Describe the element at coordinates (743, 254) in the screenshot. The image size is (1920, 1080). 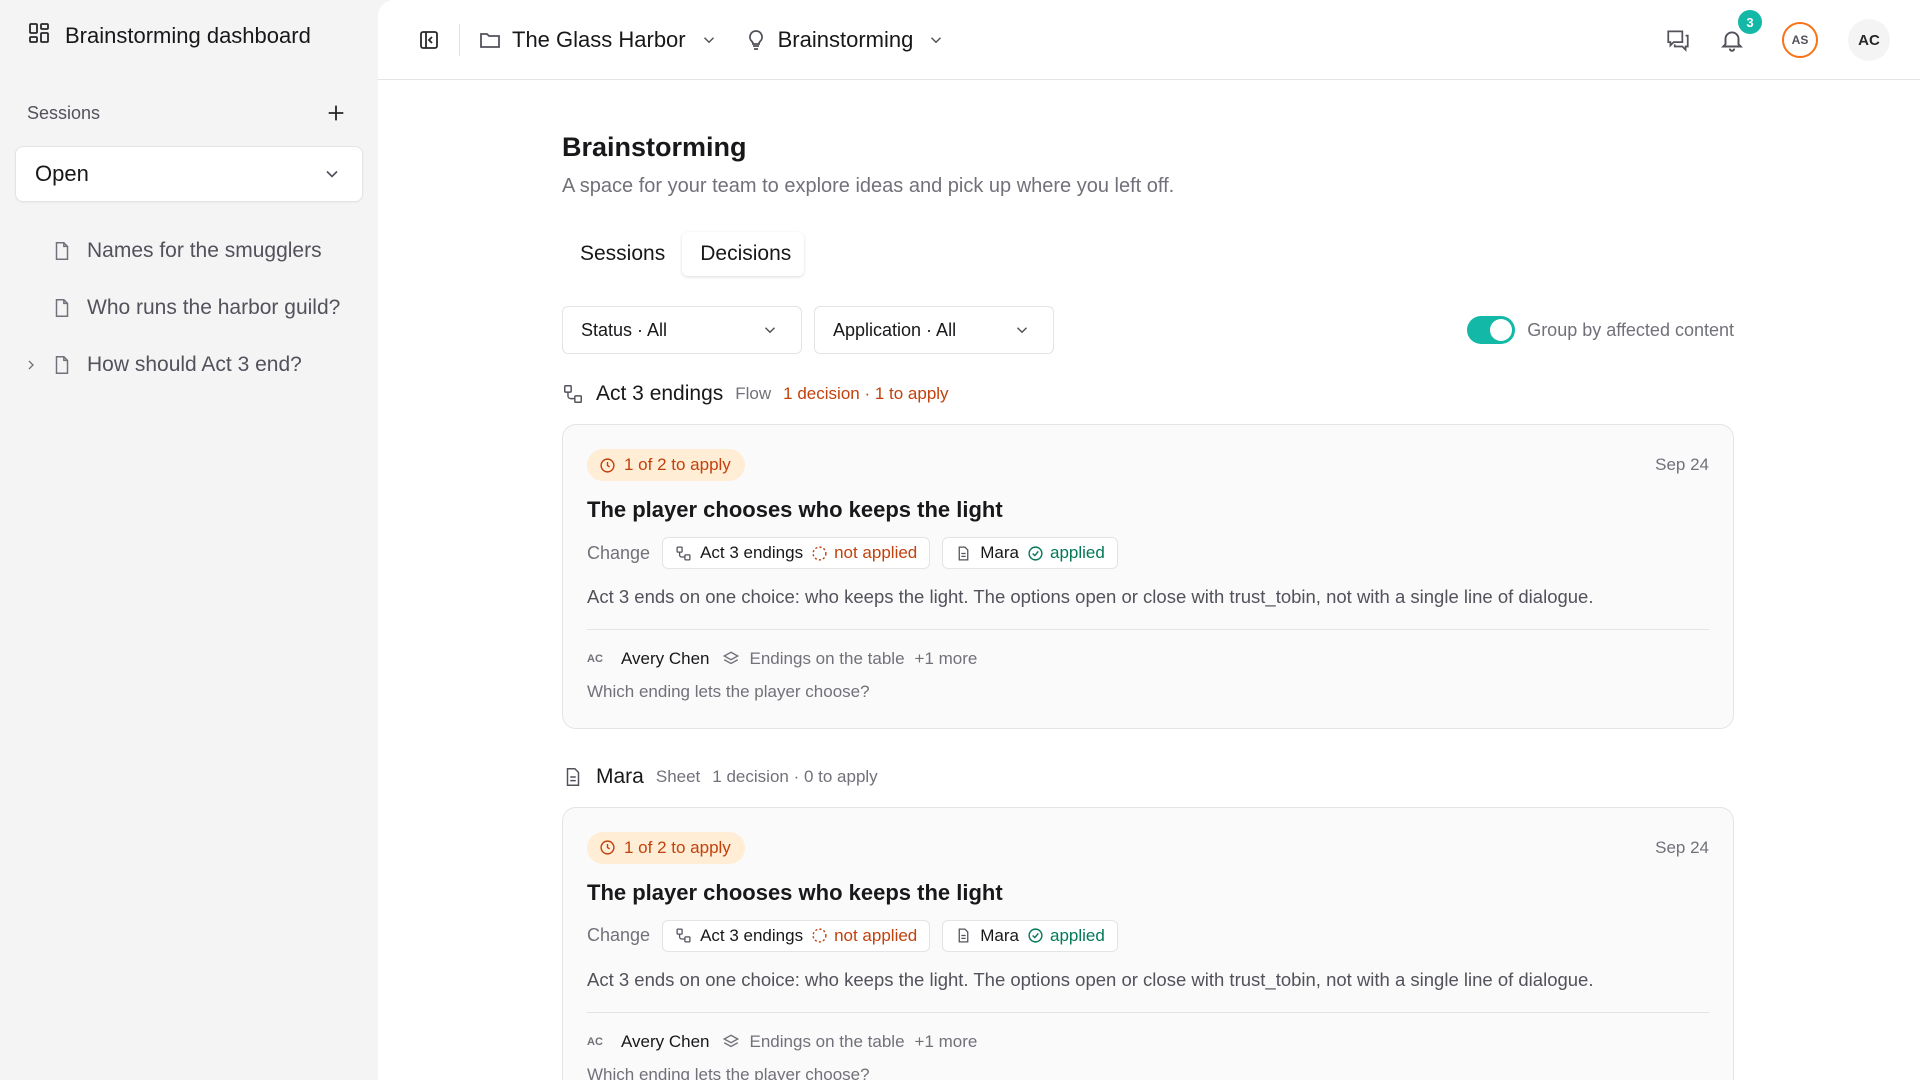
I see `tab-decisions: Decisions` at that location.